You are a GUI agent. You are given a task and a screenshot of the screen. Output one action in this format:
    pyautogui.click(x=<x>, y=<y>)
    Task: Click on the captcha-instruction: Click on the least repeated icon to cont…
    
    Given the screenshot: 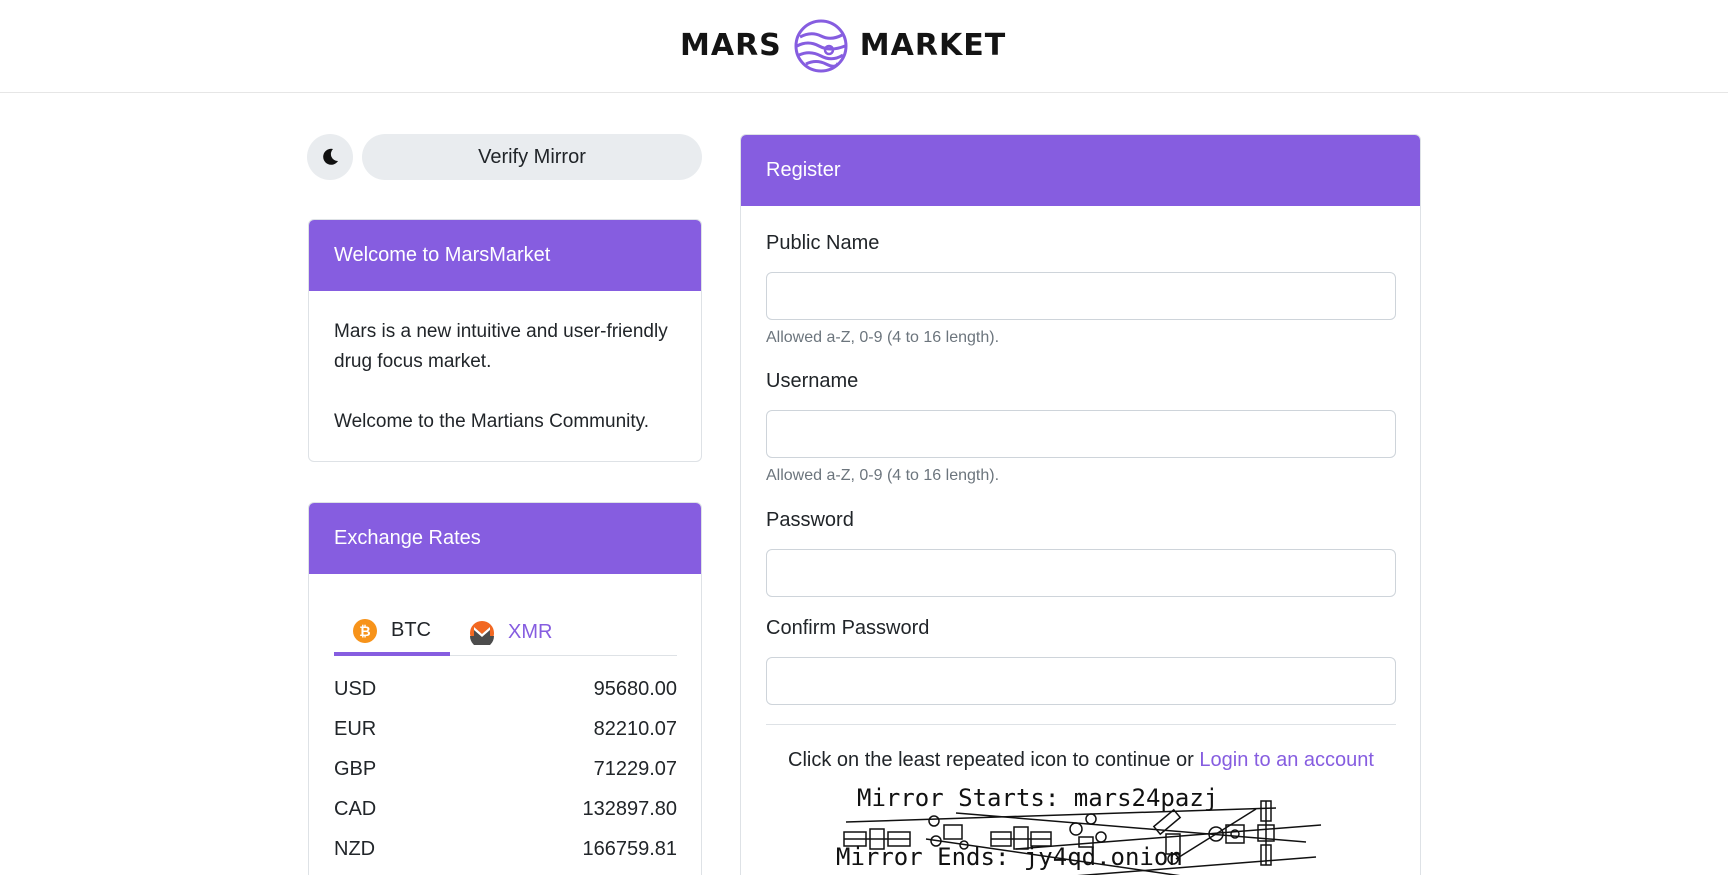 What is the action you would take?
    pyautogui.click(x=991, y=760)
    